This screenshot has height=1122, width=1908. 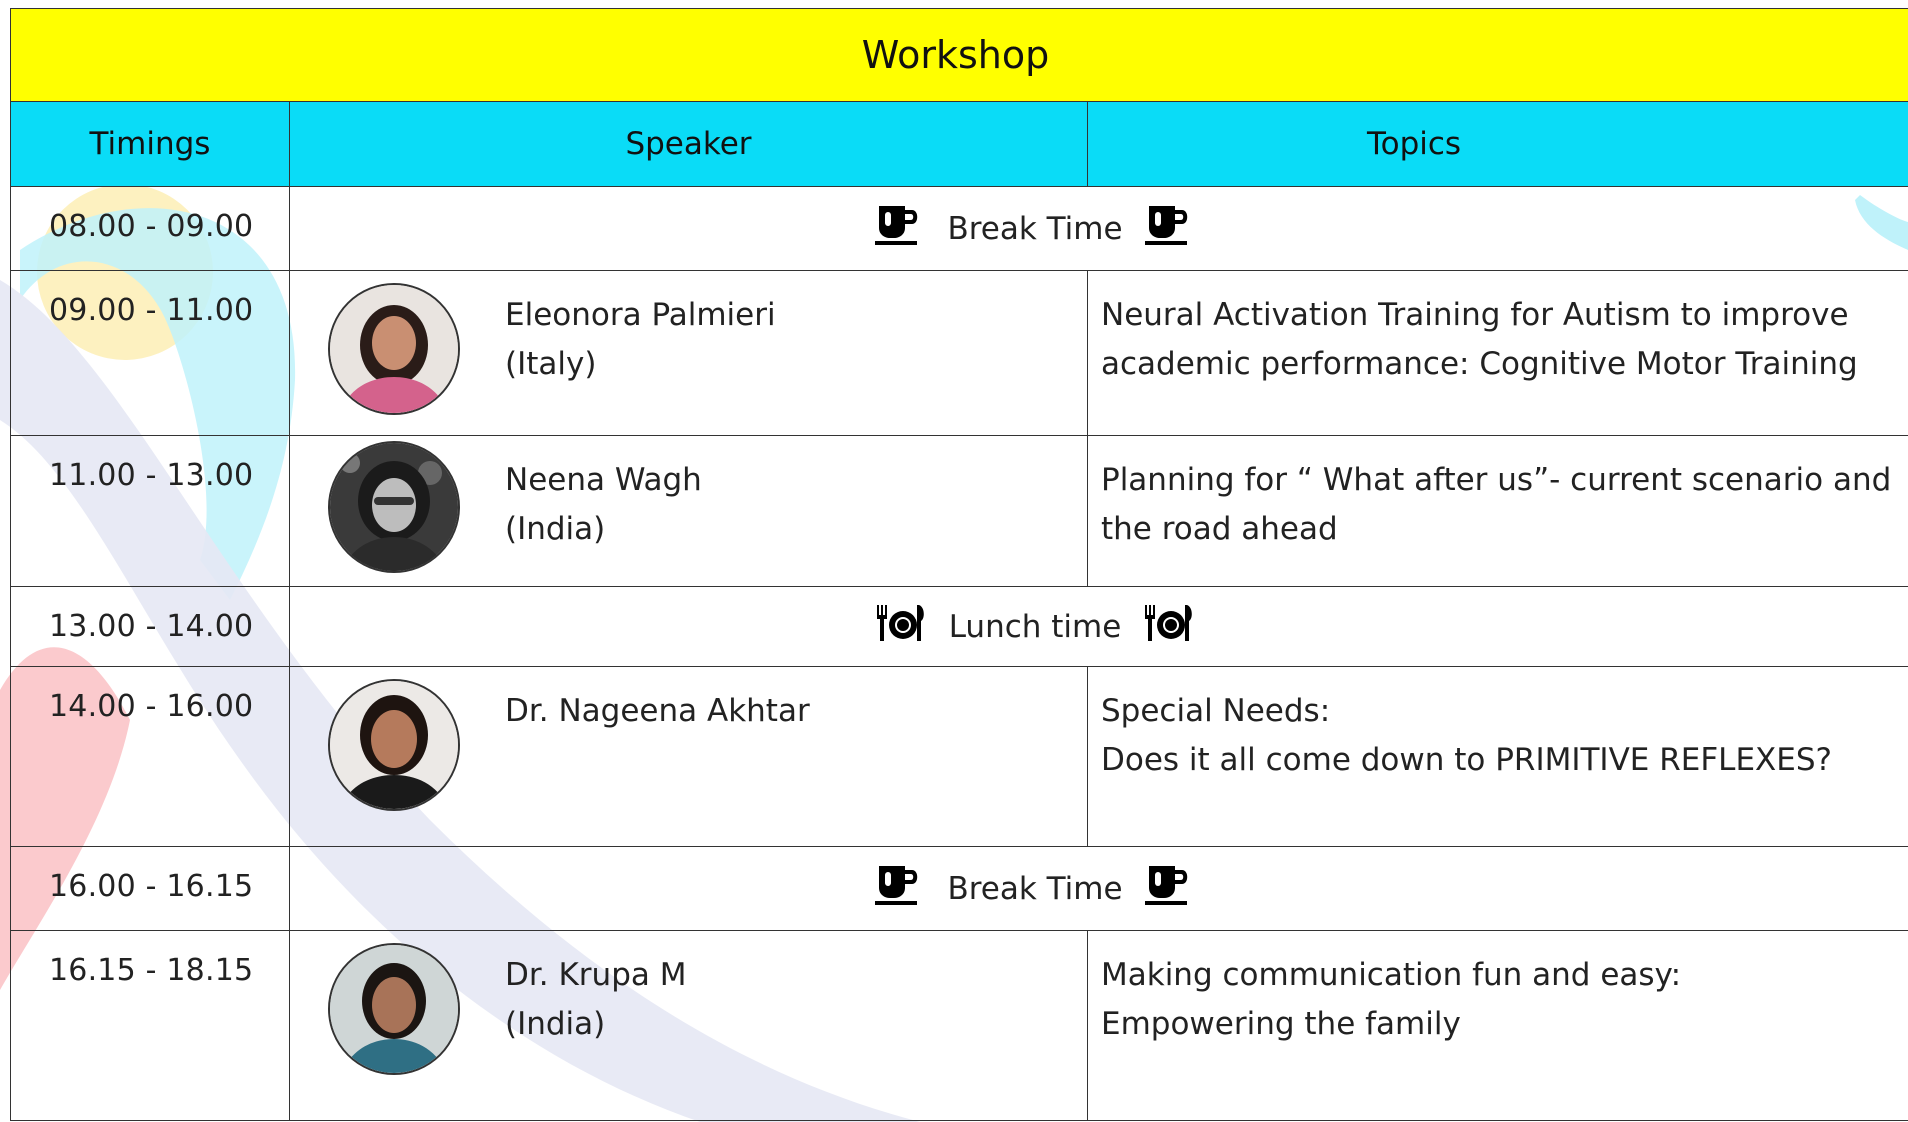 What do you see at coordinates (150, 626) in the screenshot?
I see `timing-cell: 13.00 - 14.00` at bounding box center [150, 626].